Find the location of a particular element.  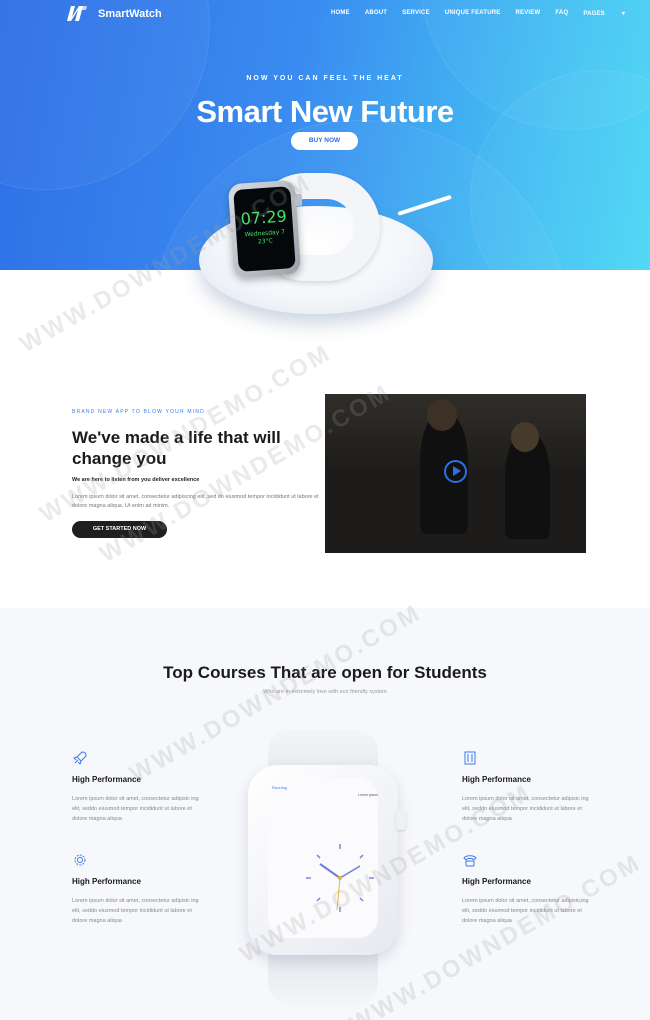

nav-item-pages: PAGES ▾ is located at coordinates (611, 13).